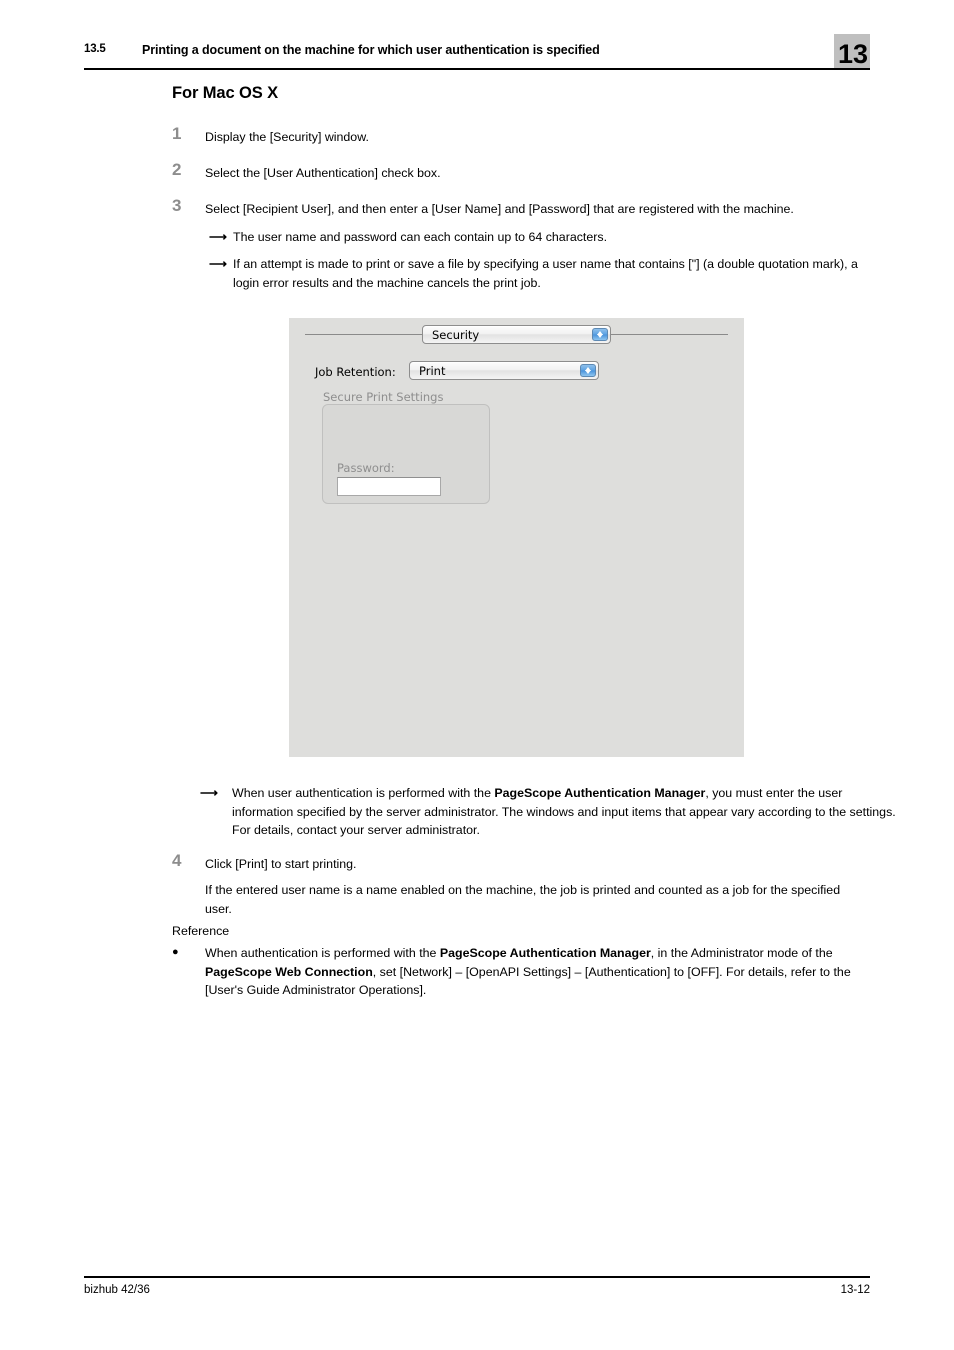  I want to click on secure-print-settings-group: Password:, so click(406, 454).